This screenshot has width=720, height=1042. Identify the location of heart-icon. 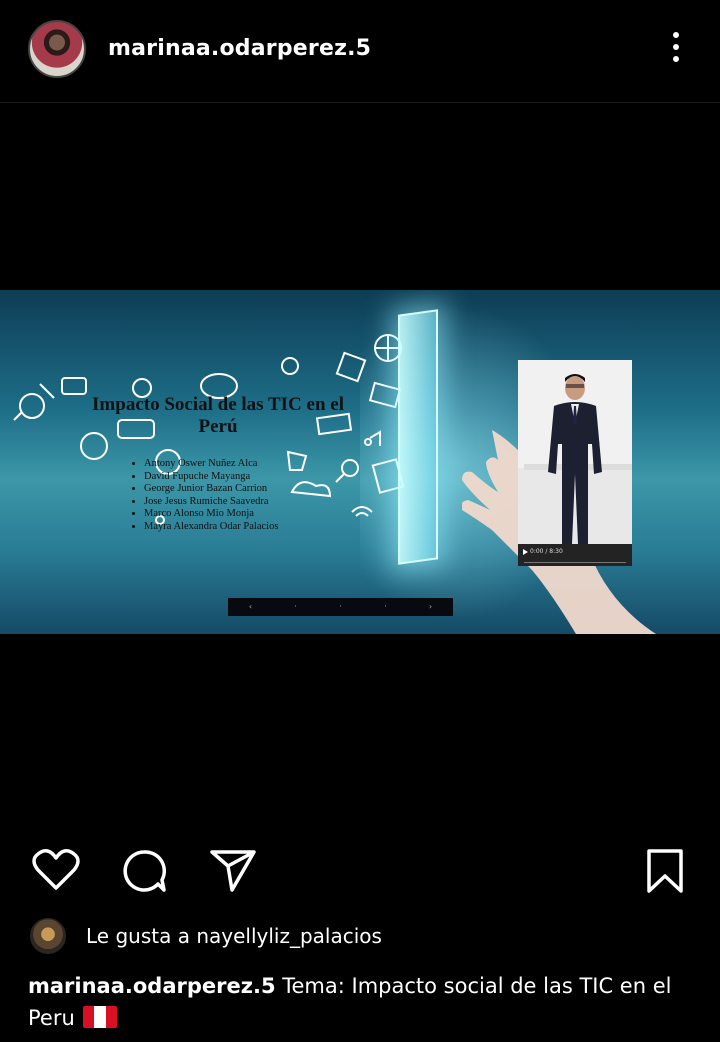
(56, 870).